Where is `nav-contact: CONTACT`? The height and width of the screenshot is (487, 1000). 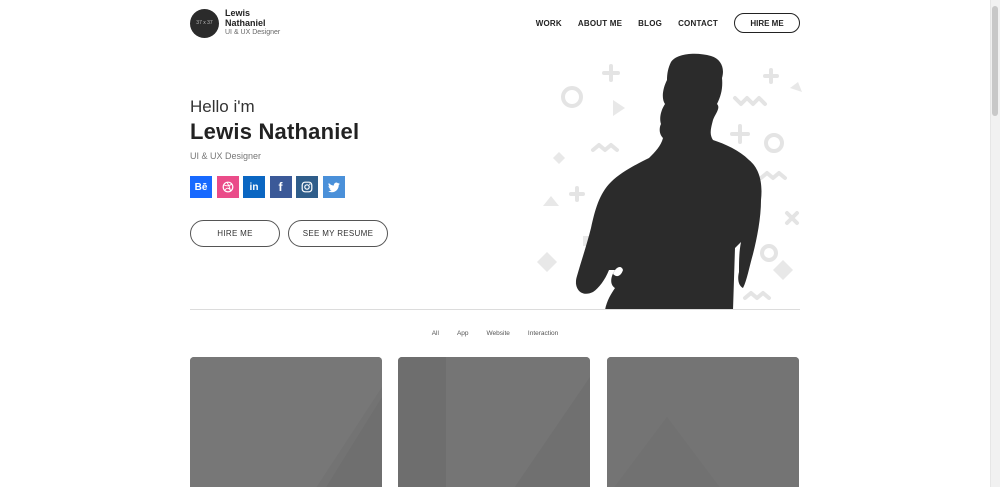
nav-contact: CONTACT is located at coordinates (698, 23).